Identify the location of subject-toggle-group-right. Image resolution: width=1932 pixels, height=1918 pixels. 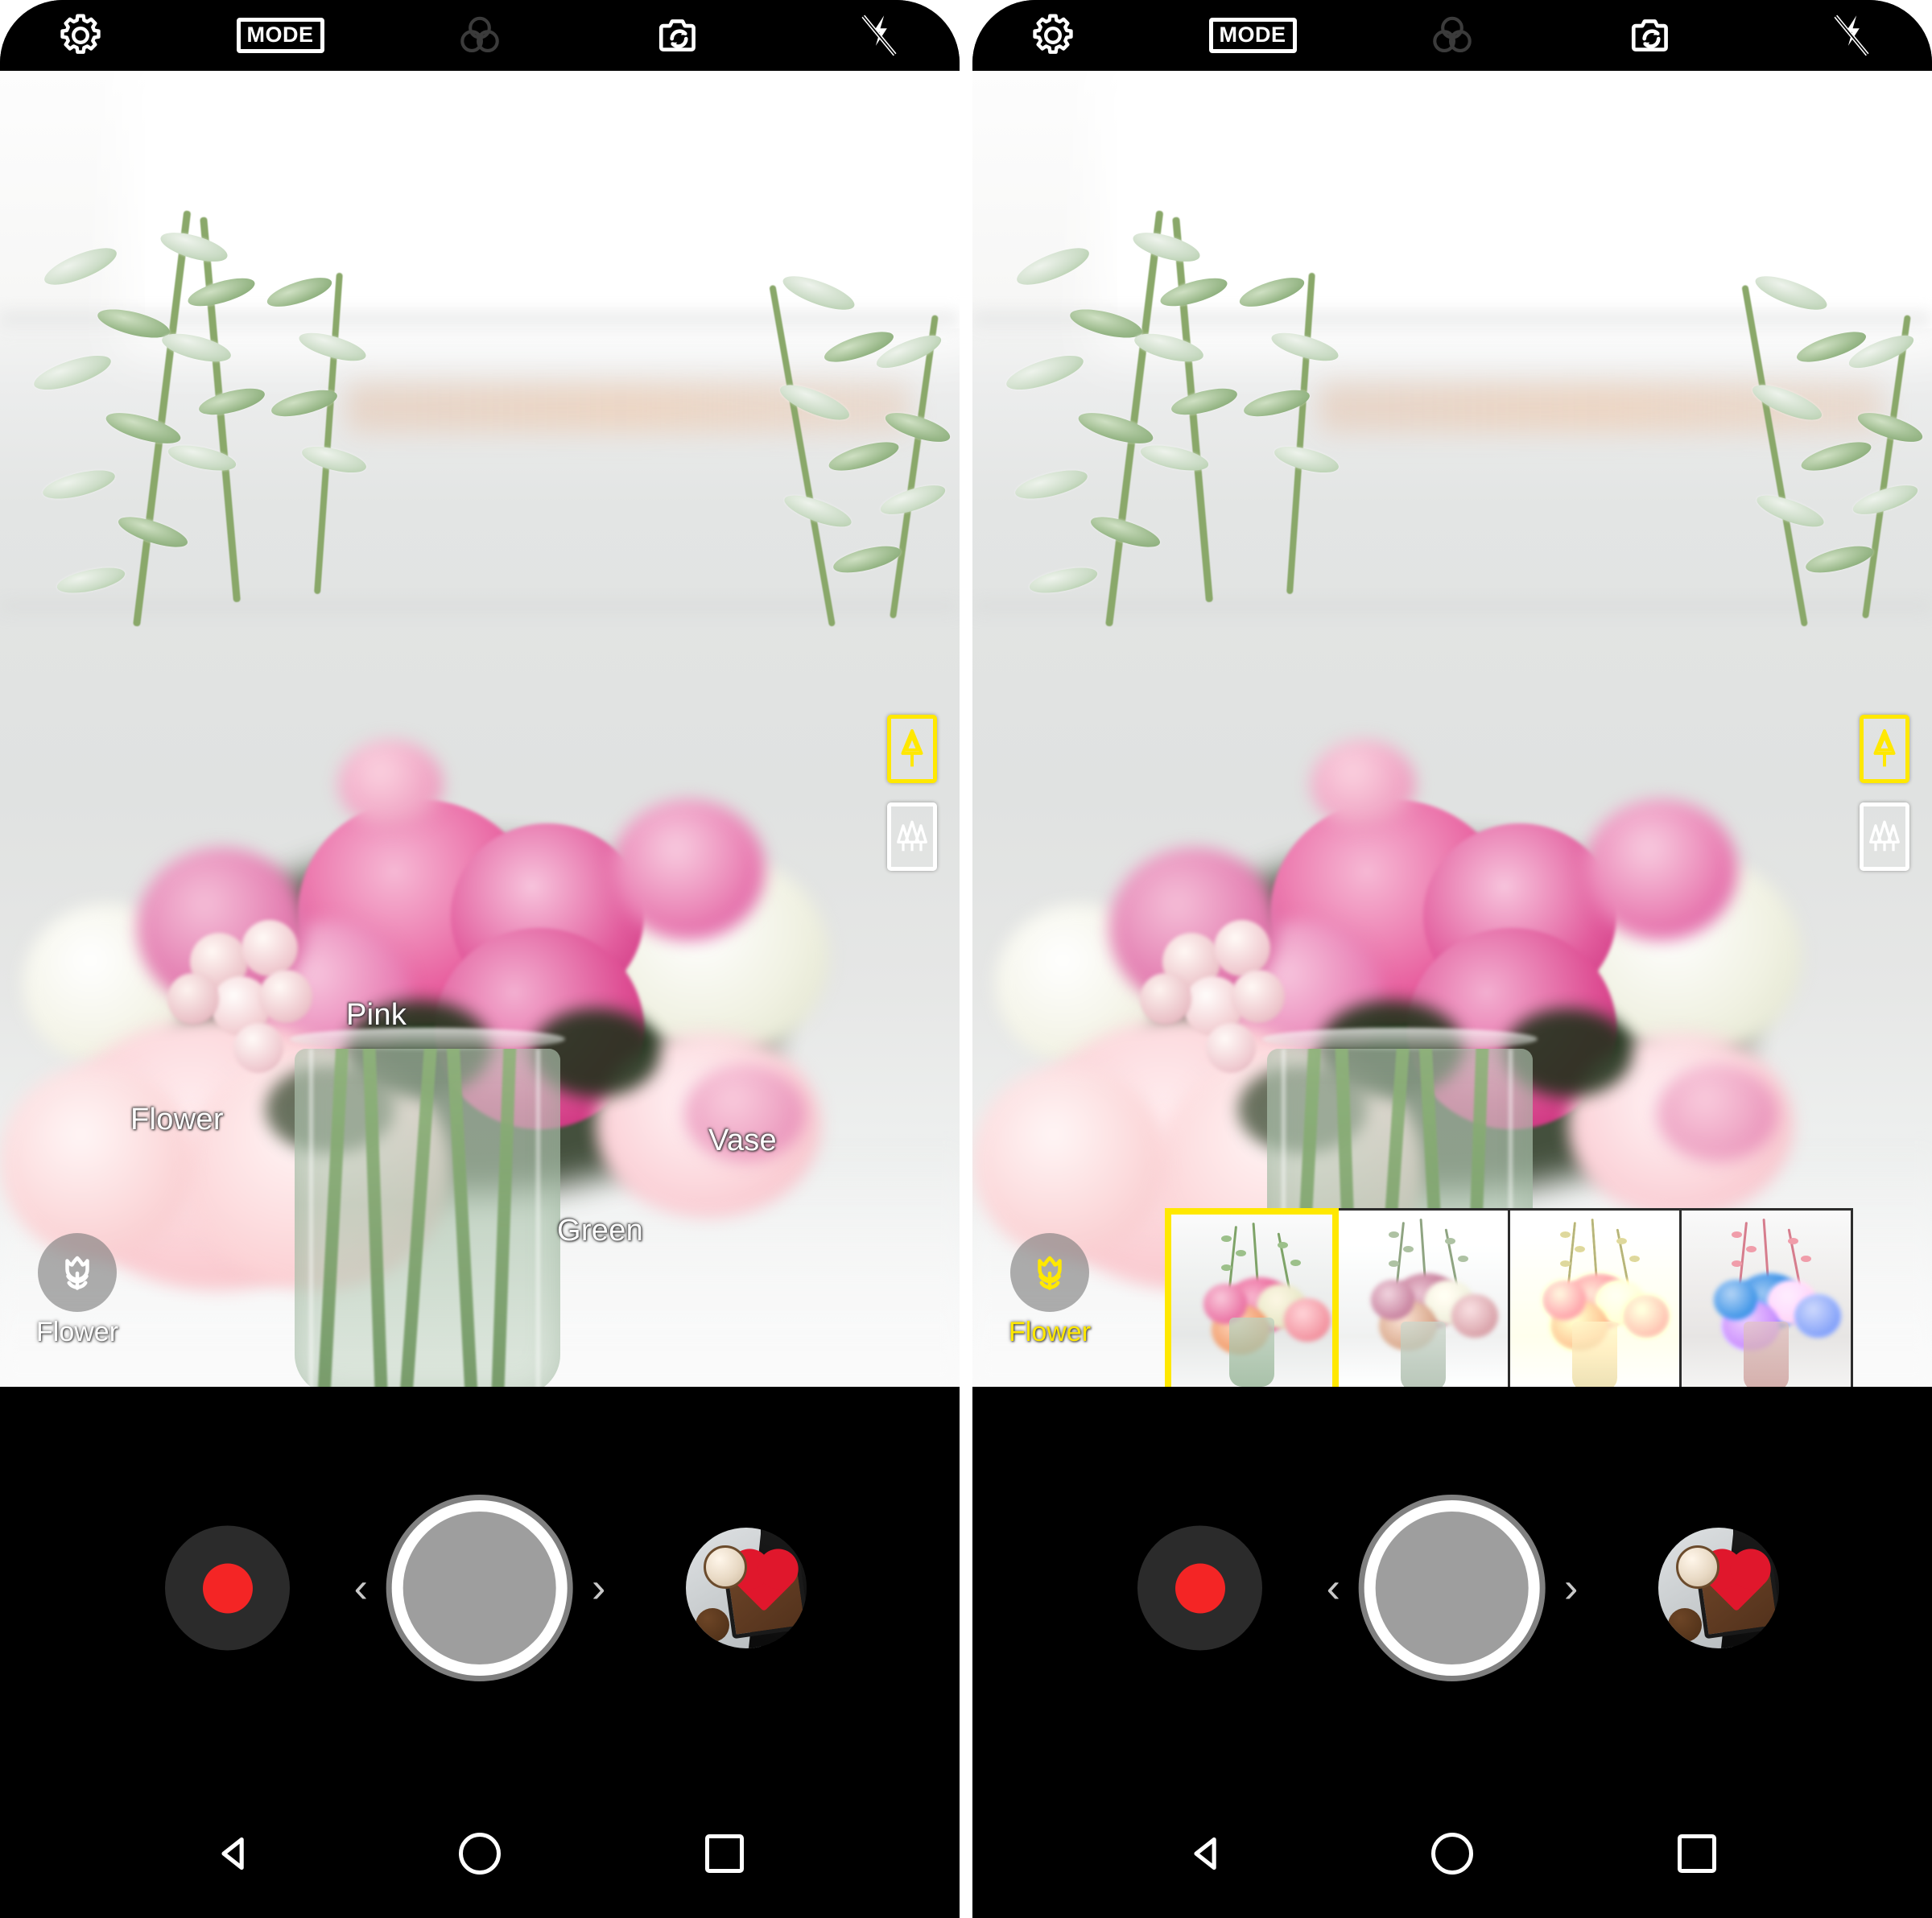
(1884, 793).